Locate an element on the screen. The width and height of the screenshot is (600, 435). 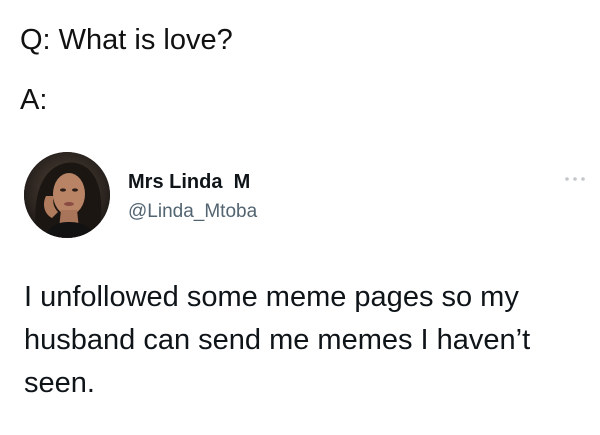
ellipsis-icon is located at coordinates (575, 179).